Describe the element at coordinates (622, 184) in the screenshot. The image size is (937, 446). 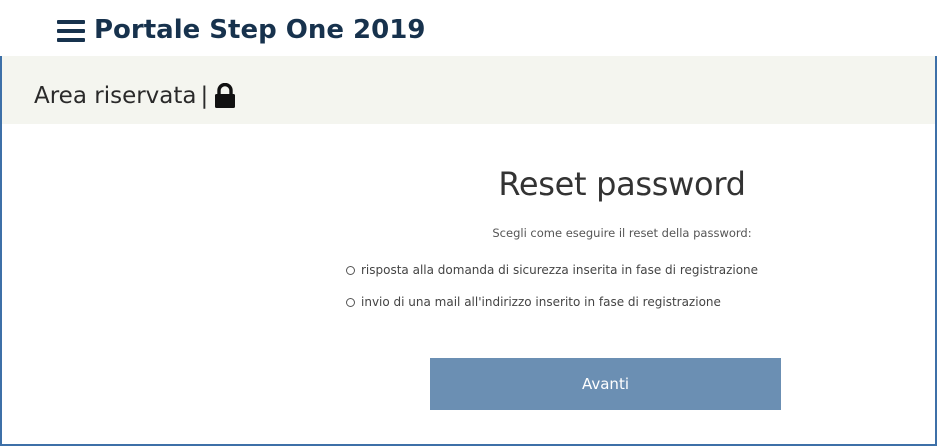
I see `page-title: Reset password` at that location.